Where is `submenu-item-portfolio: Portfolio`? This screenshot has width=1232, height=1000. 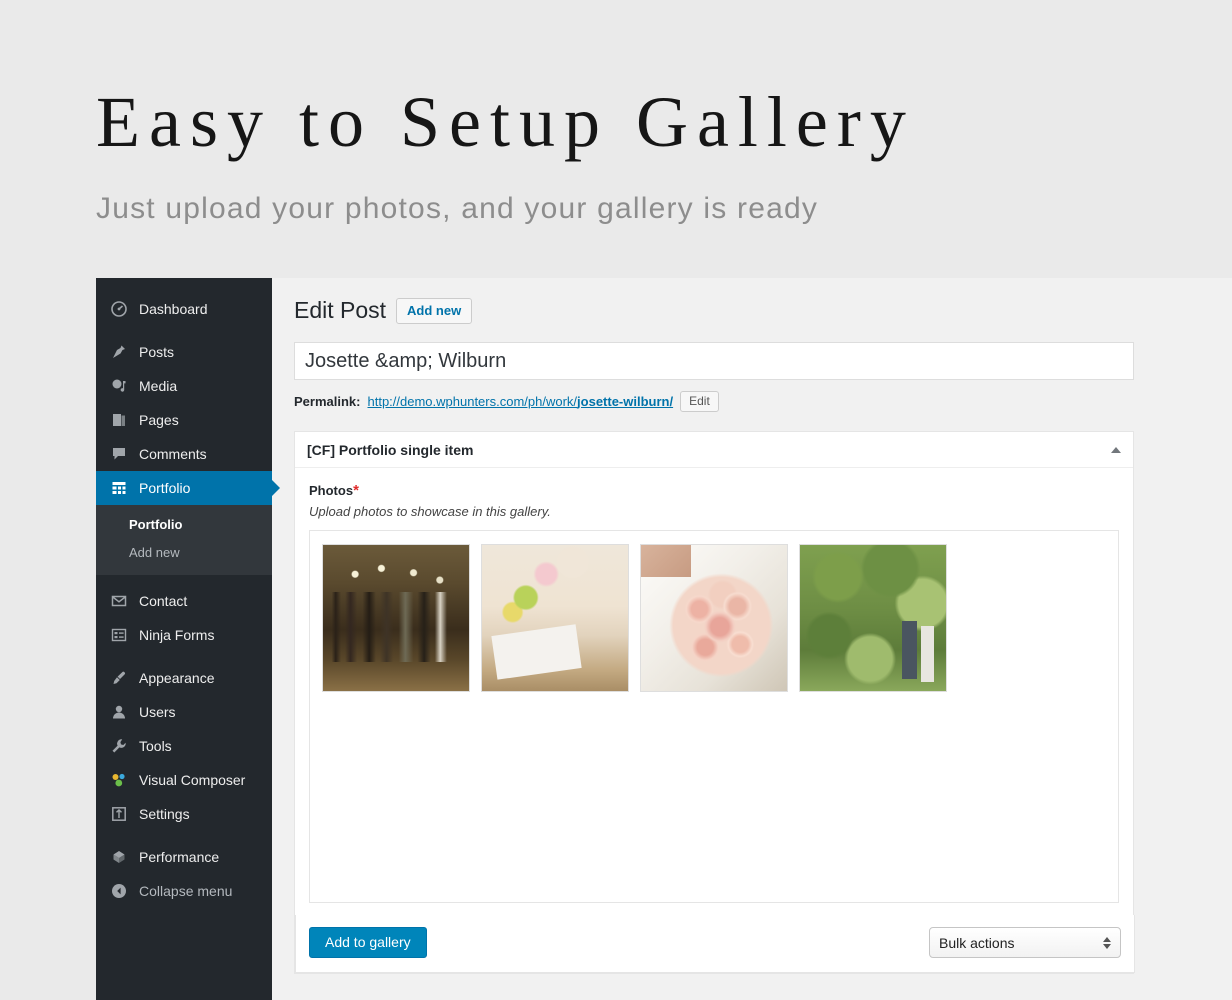
submenu-item-portfolio: Portfolio is located at coordinates (184, 525).